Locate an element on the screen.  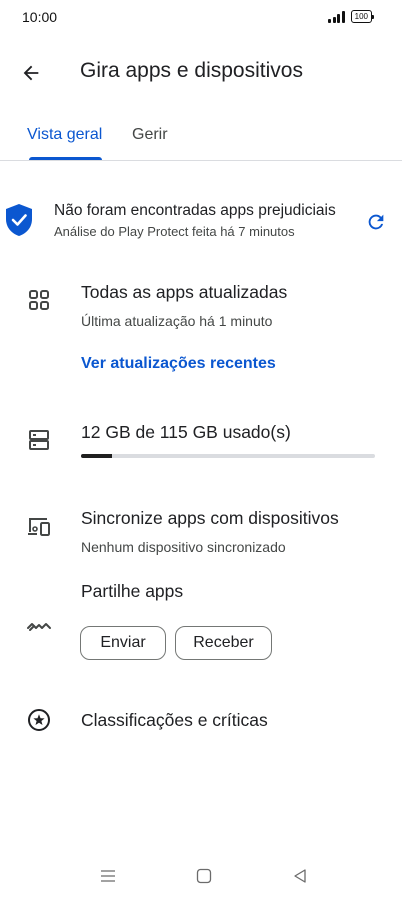
updates-title: Todas as apps atualizadas is located at coordinates (184, 292).